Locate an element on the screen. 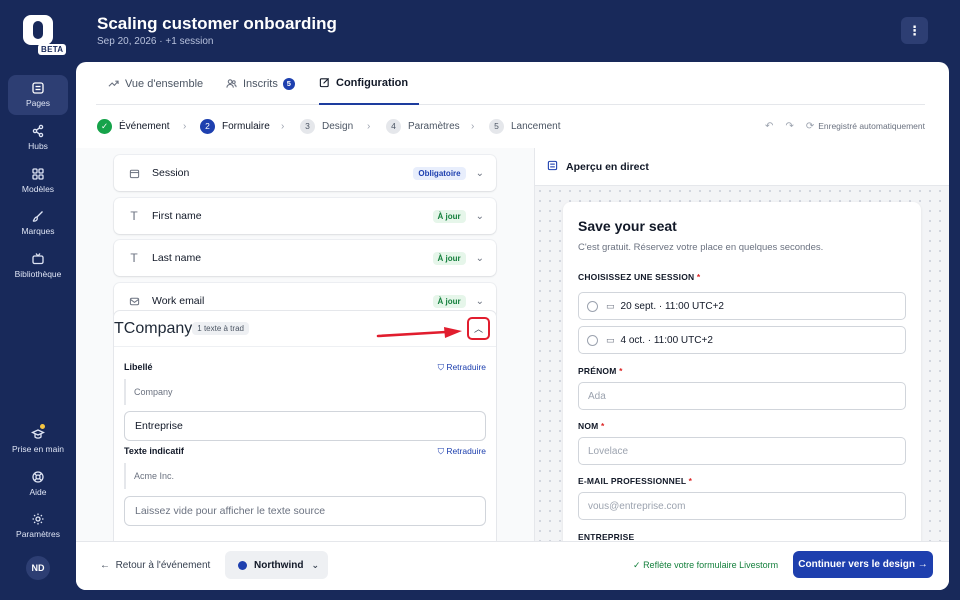  step-number: 4 is located at coordinates (393, 126).